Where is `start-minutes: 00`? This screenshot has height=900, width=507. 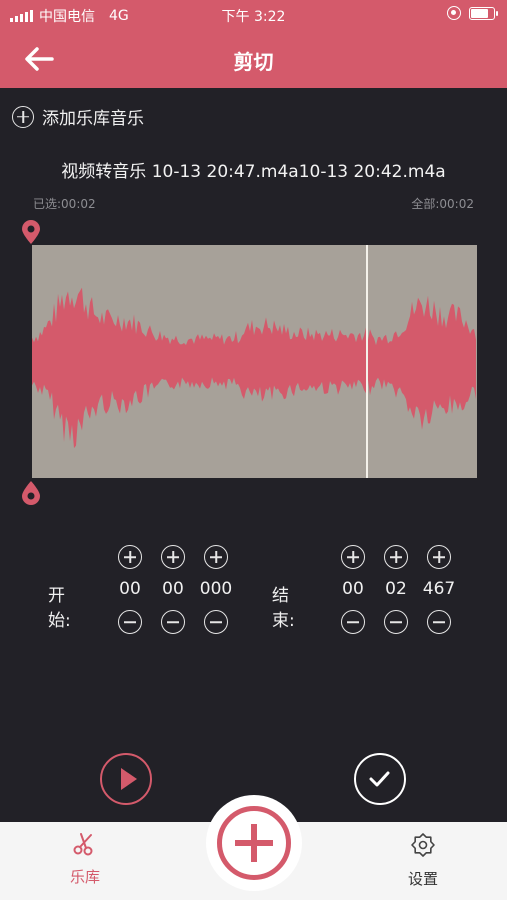
start-minutes: 00 is located at coordinates (130, 589).